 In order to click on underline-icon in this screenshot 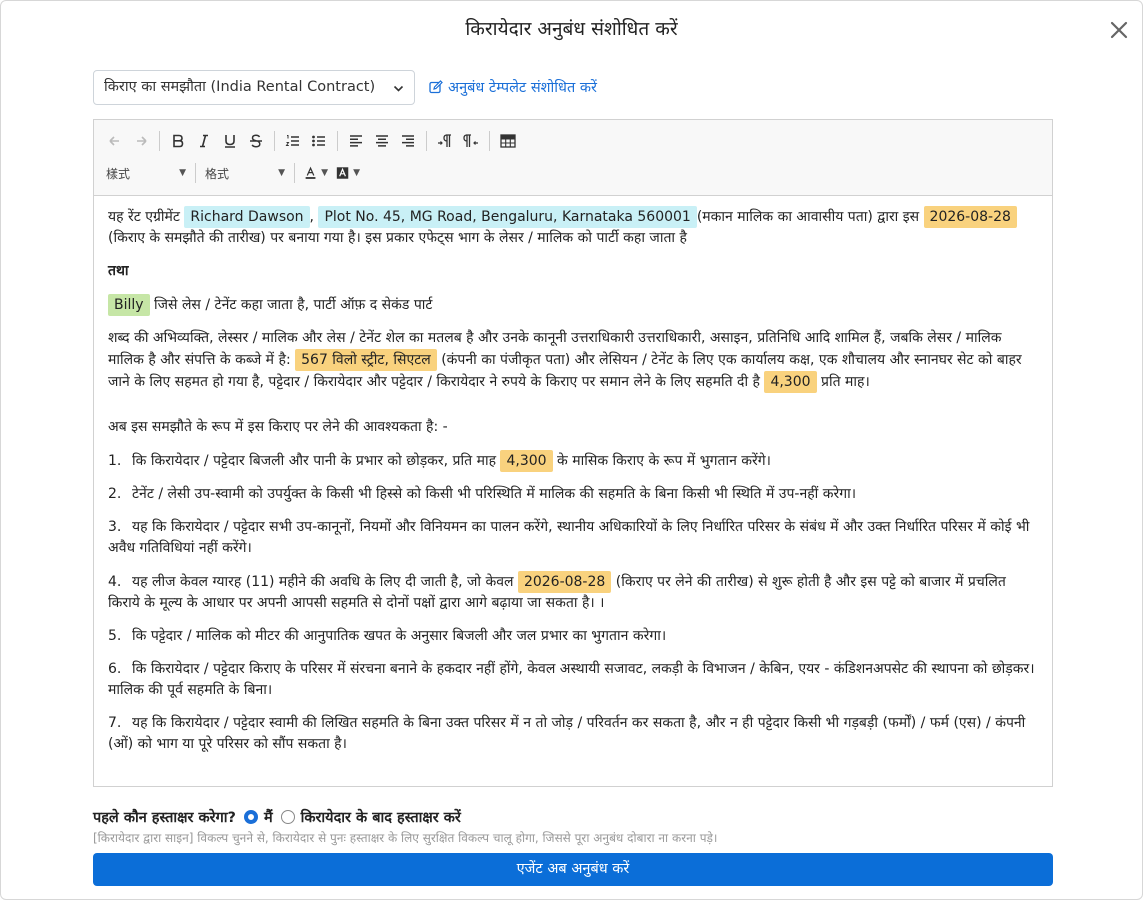, I will do `click(230, 141)`.